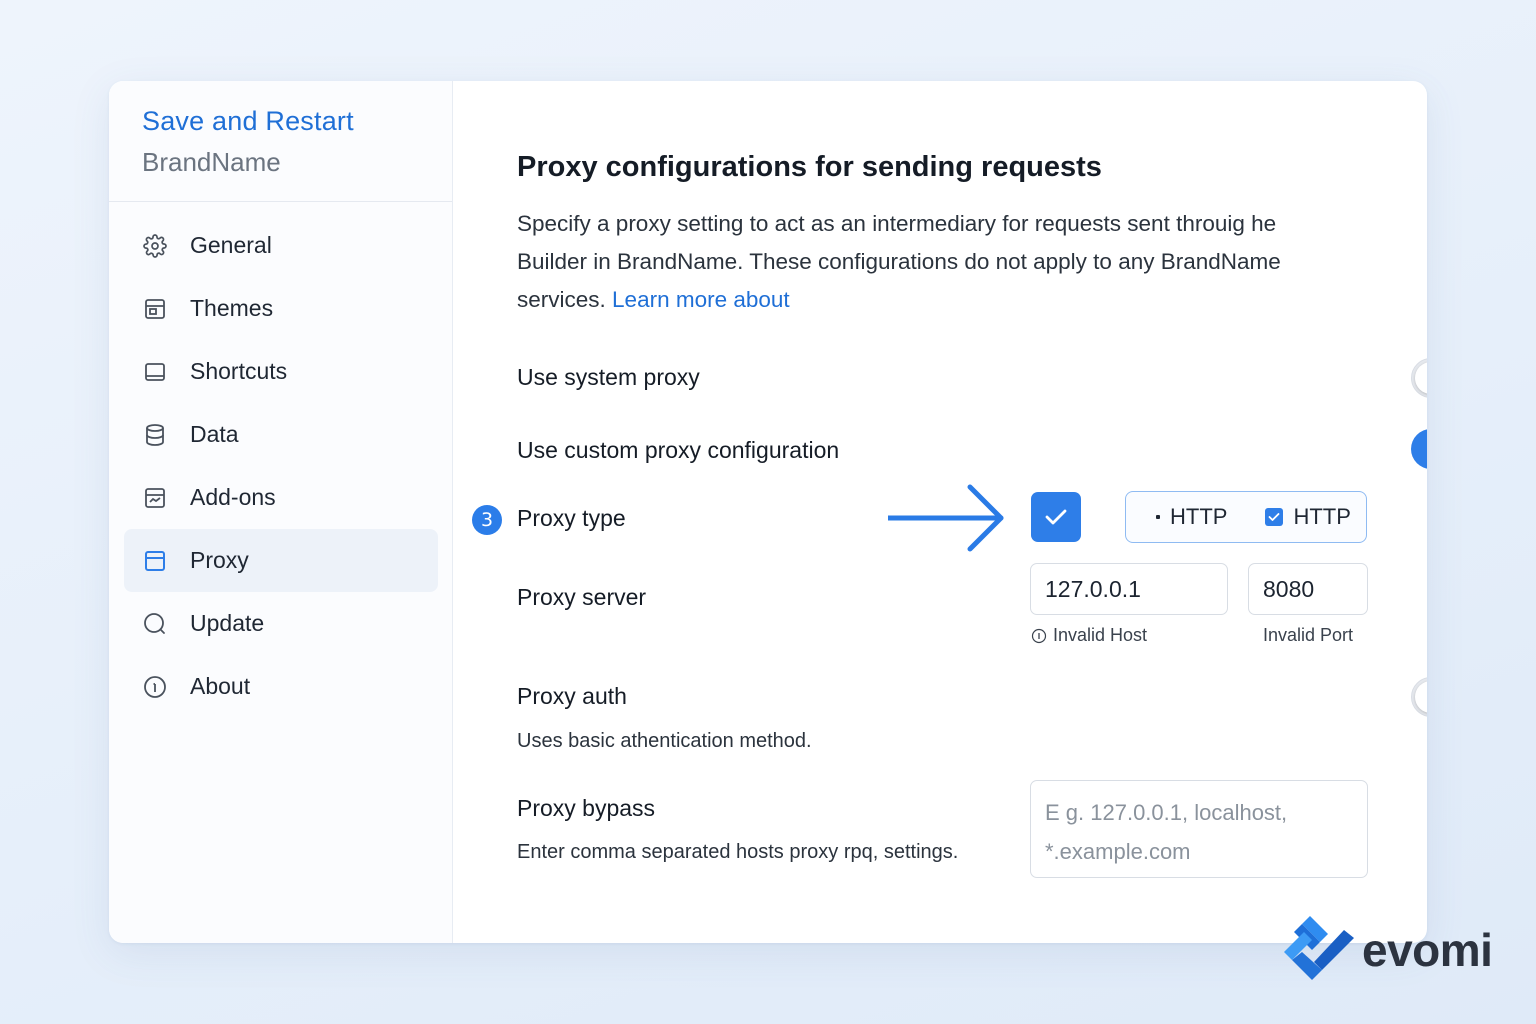 This screenshot has width=1536, height=1024. I want to click on evomi-logo-icon, so click(1319, 948).